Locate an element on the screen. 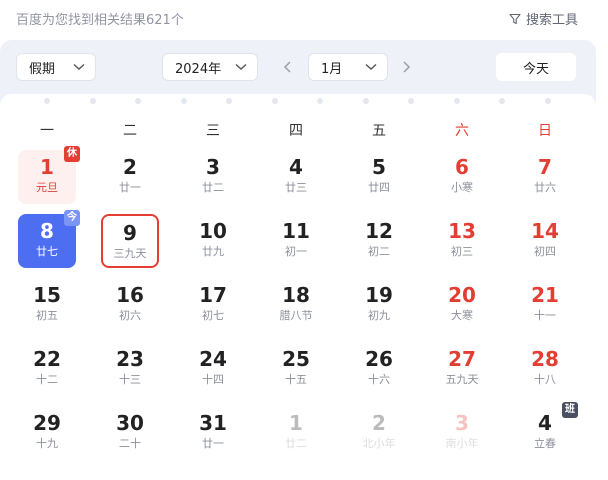  calendar-day: 3 廿二 is located at coordinates (213, 177).